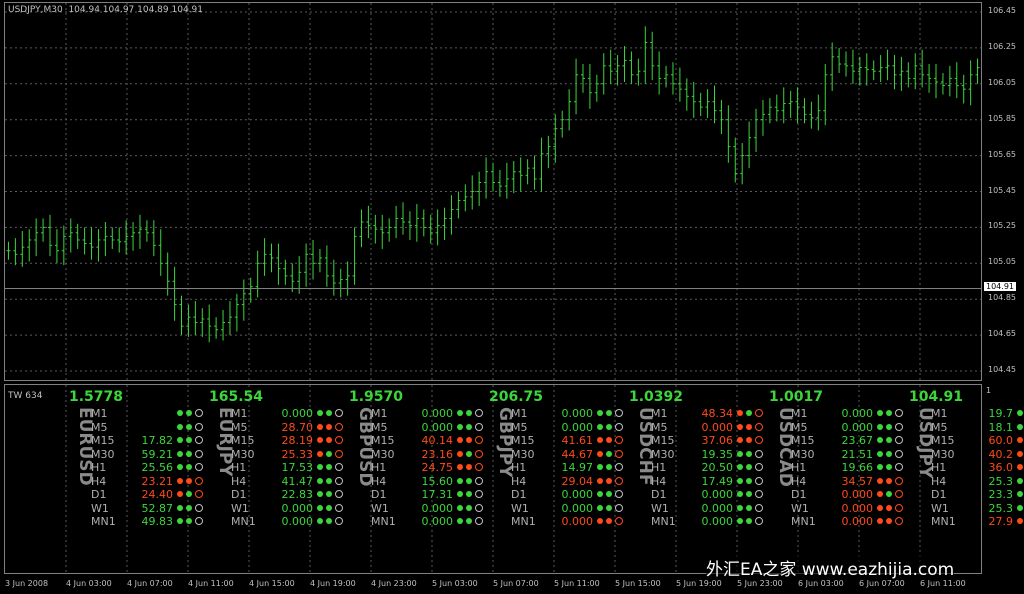  What do you see at coordinates (851, 427) in the screenshot?
I see `timeframe-row: M5 0.000` at bounding box center [851, 427].